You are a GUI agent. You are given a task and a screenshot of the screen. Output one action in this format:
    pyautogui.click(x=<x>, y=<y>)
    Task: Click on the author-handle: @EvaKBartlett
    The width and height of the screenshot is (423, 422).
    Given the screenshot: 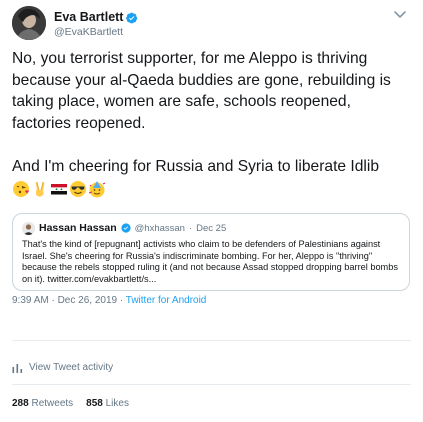 What is the action you would take?
    pyautogui.click(x=96, y=32)
    